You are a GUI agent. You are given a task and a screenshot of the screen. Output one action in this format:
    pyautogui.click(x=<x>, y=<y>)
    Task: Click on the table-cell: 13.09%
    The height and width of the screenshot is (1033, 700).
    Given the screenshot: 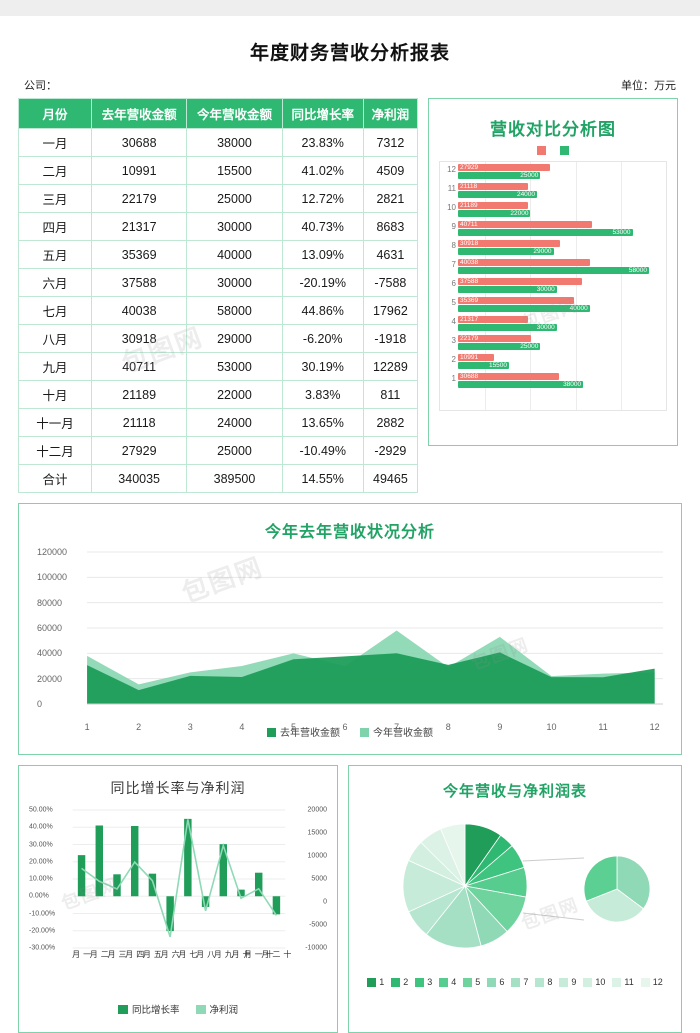 What is the action you would take?
    pyautogui.click(x=322, y=254)
    